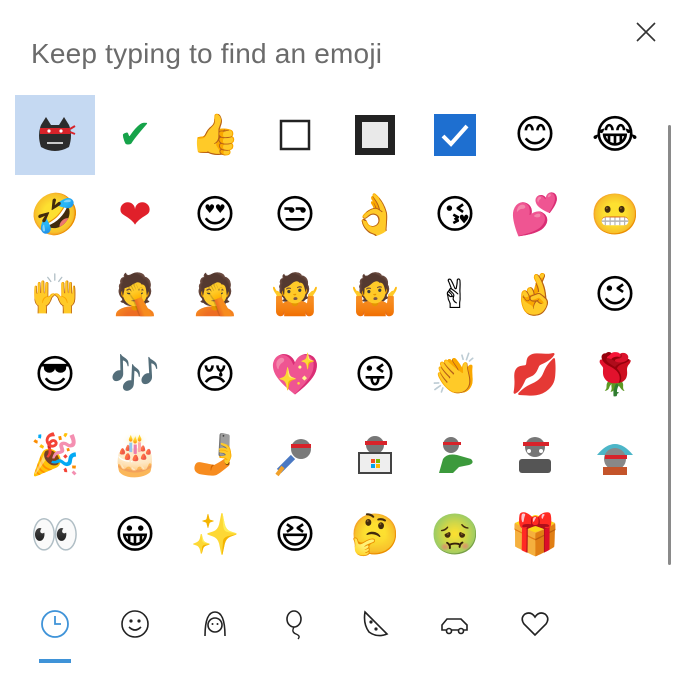 The height and width of the screenshot is (678, 678). I want to click on woman-shrugging-icon: 🤷, so click(295, 295).